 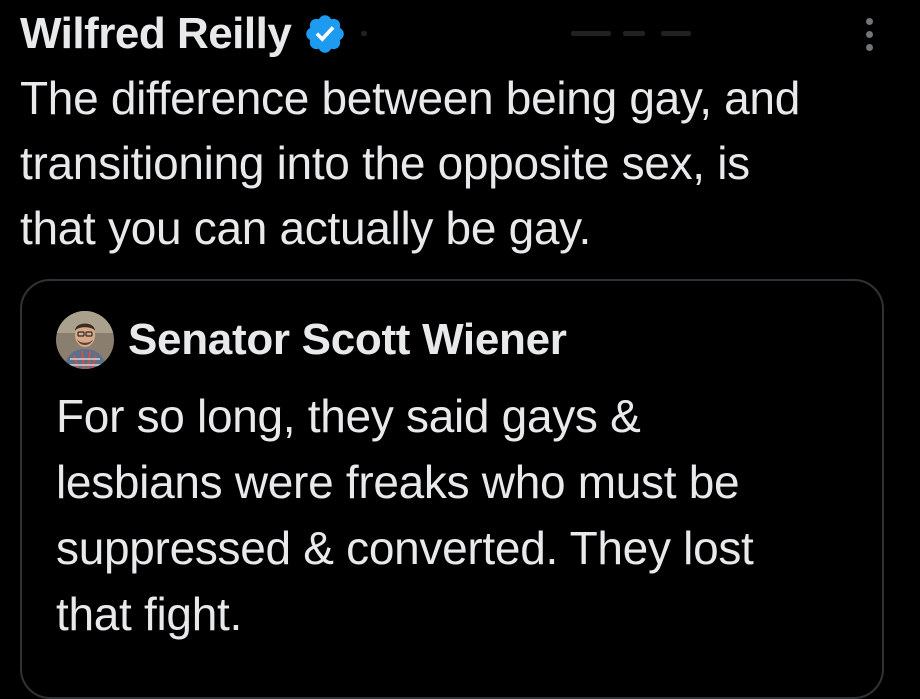 I want to click on avatar, so click(x=85, y=340).